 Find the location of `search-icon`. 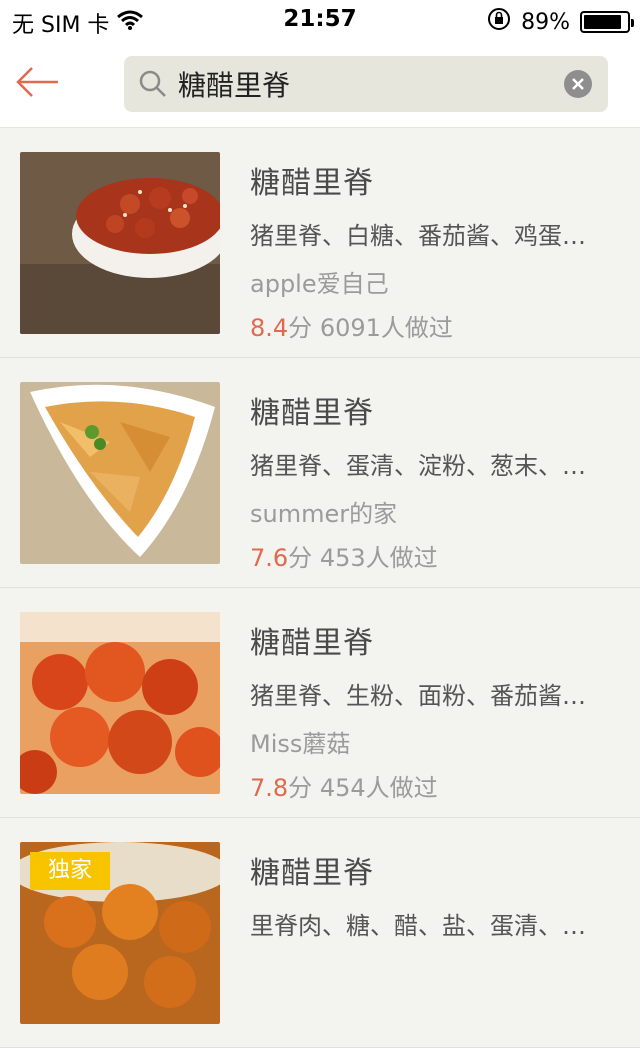

search-icon is located at coordinates (153, 84).